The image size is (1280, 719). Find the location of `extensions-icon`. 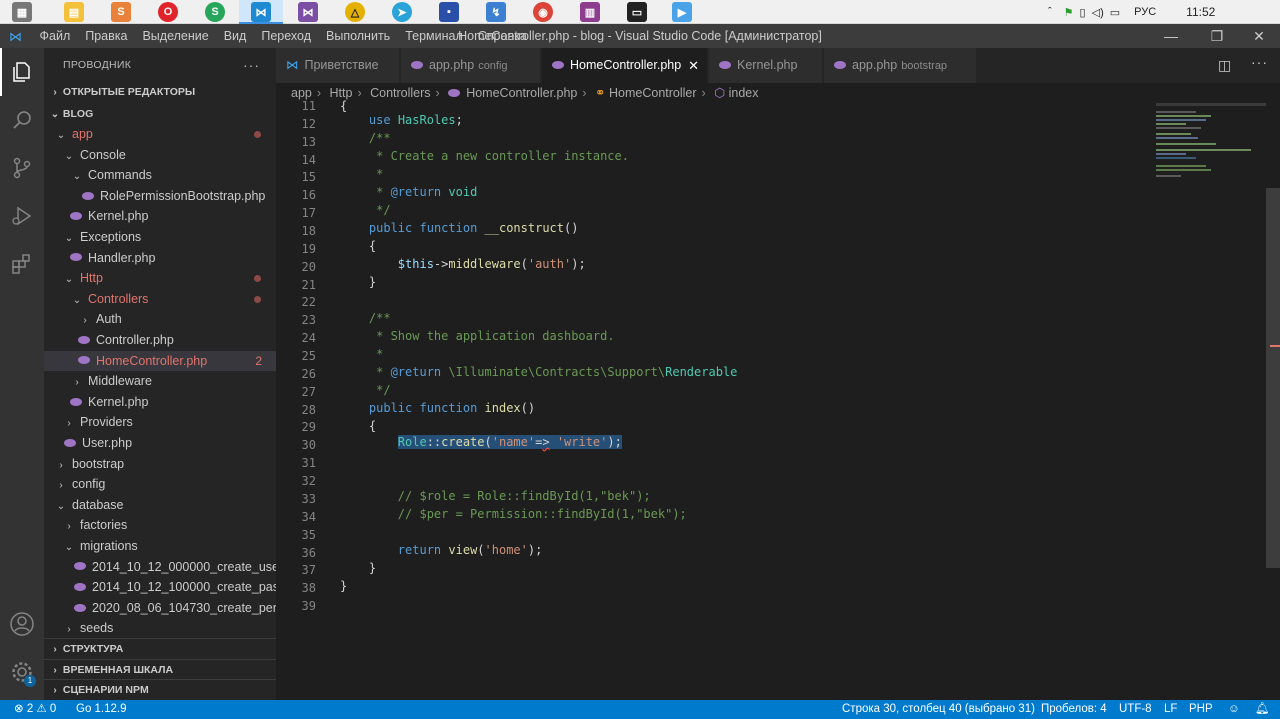

extensions-icon is located at coordinates (22, 264).